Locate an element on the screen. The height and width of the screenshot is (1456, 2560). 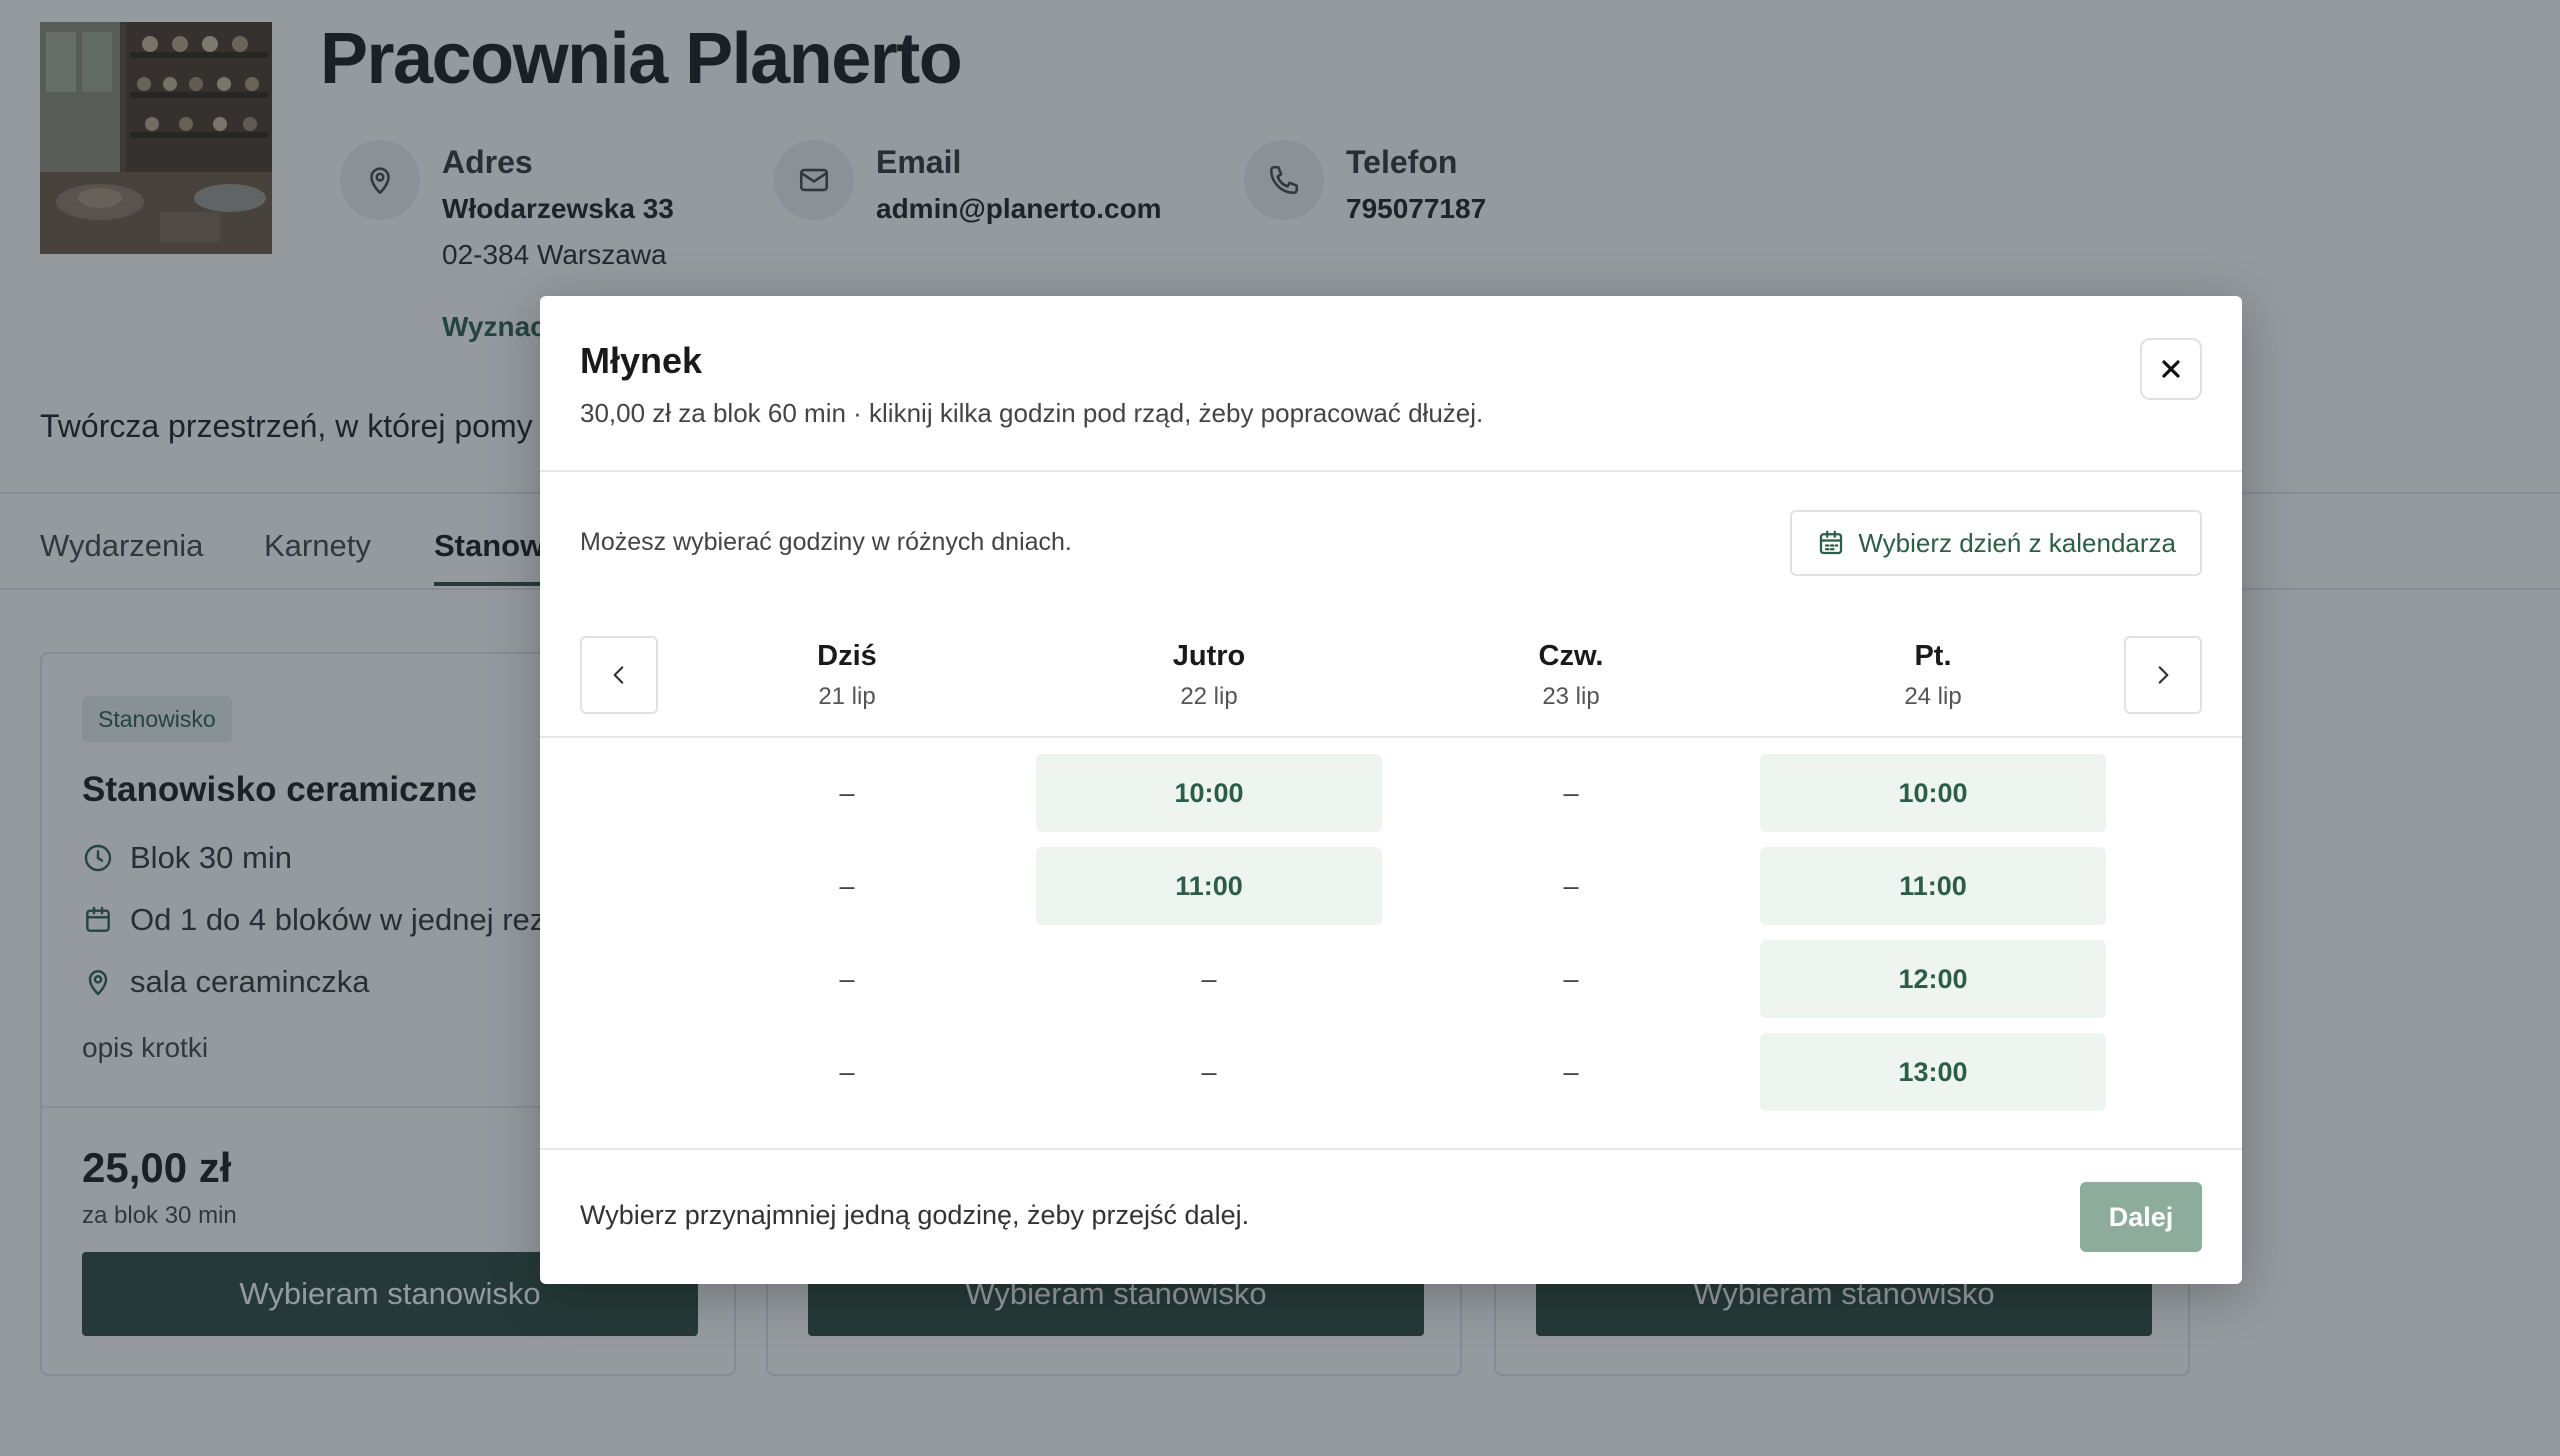
close-button is located at coordinates (2171, 369).